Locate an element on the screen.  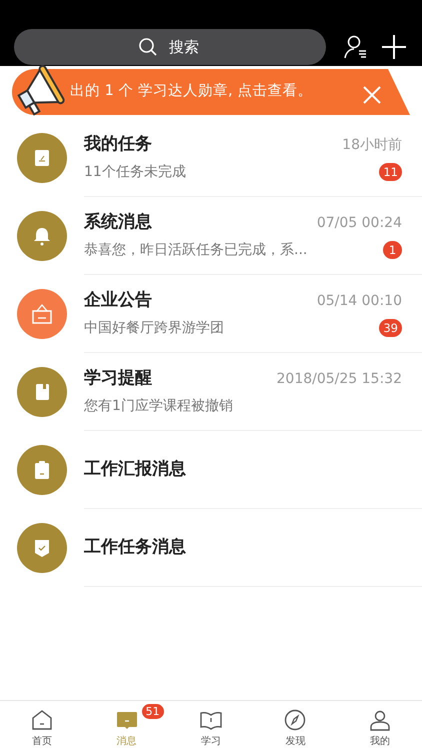
message-time: 07/05 00:24 is located at coordinates (359, 223).